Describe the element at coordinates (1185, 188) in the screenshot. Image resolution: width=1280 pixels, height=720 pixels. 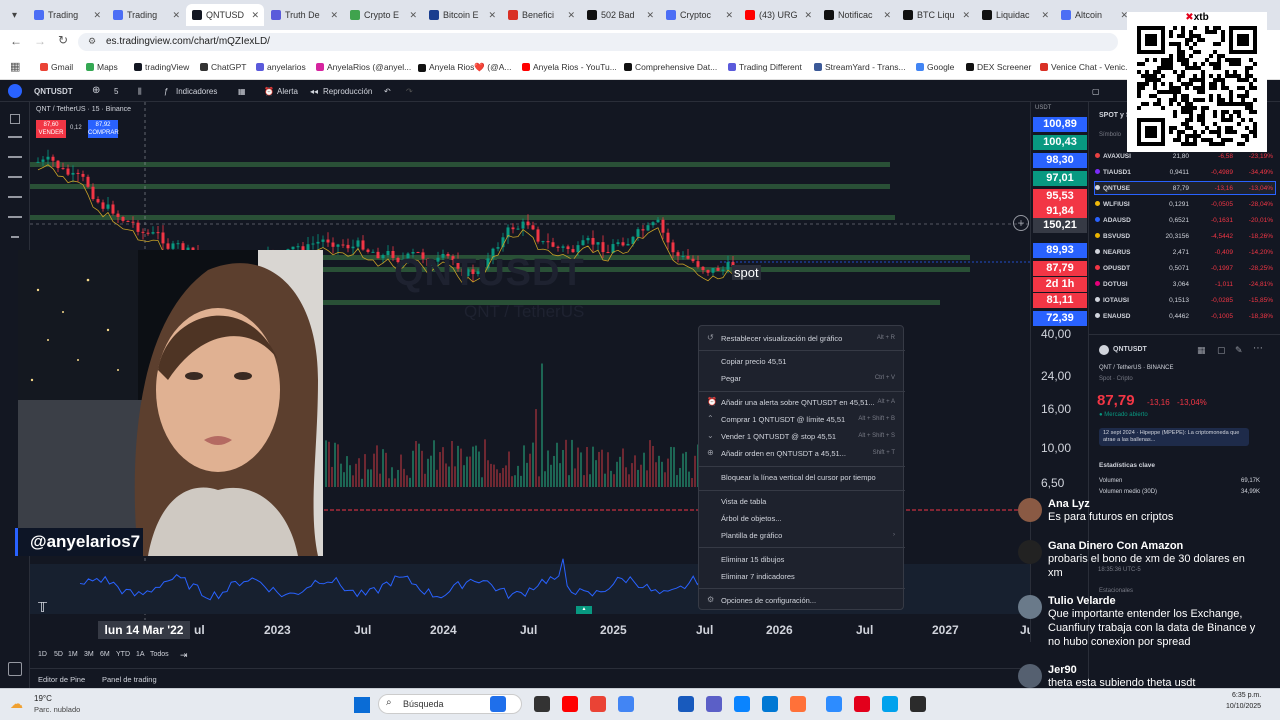
I see `watchlist-row: QNTUSE 87,79 -13,16 -13,04%` at that location.